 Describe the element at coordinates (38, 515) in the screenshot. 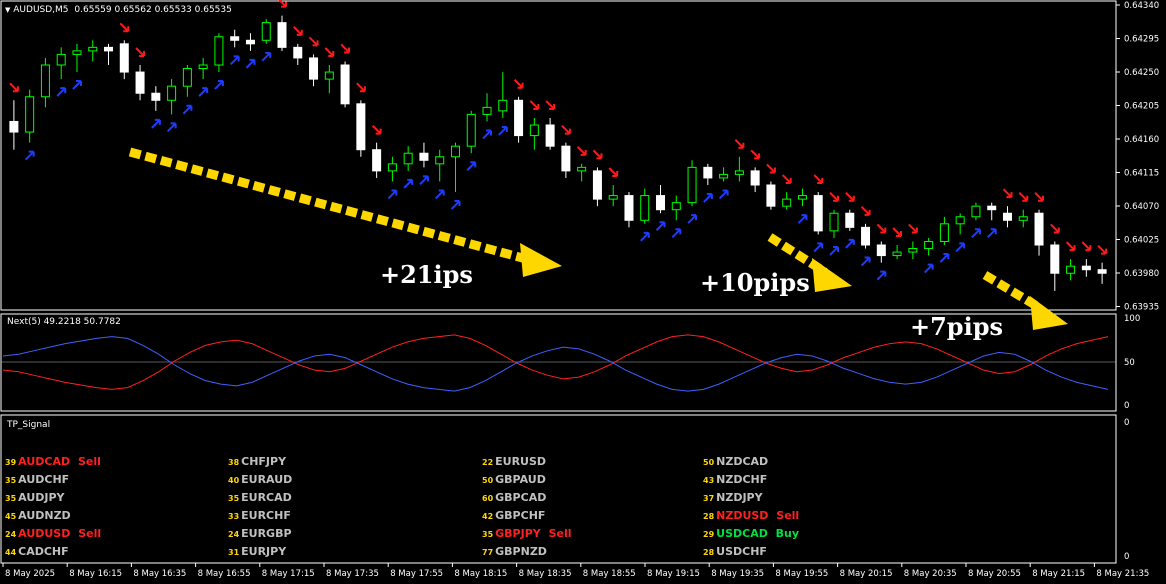

I see `signal-row: 45 AUDNZD` at that location.